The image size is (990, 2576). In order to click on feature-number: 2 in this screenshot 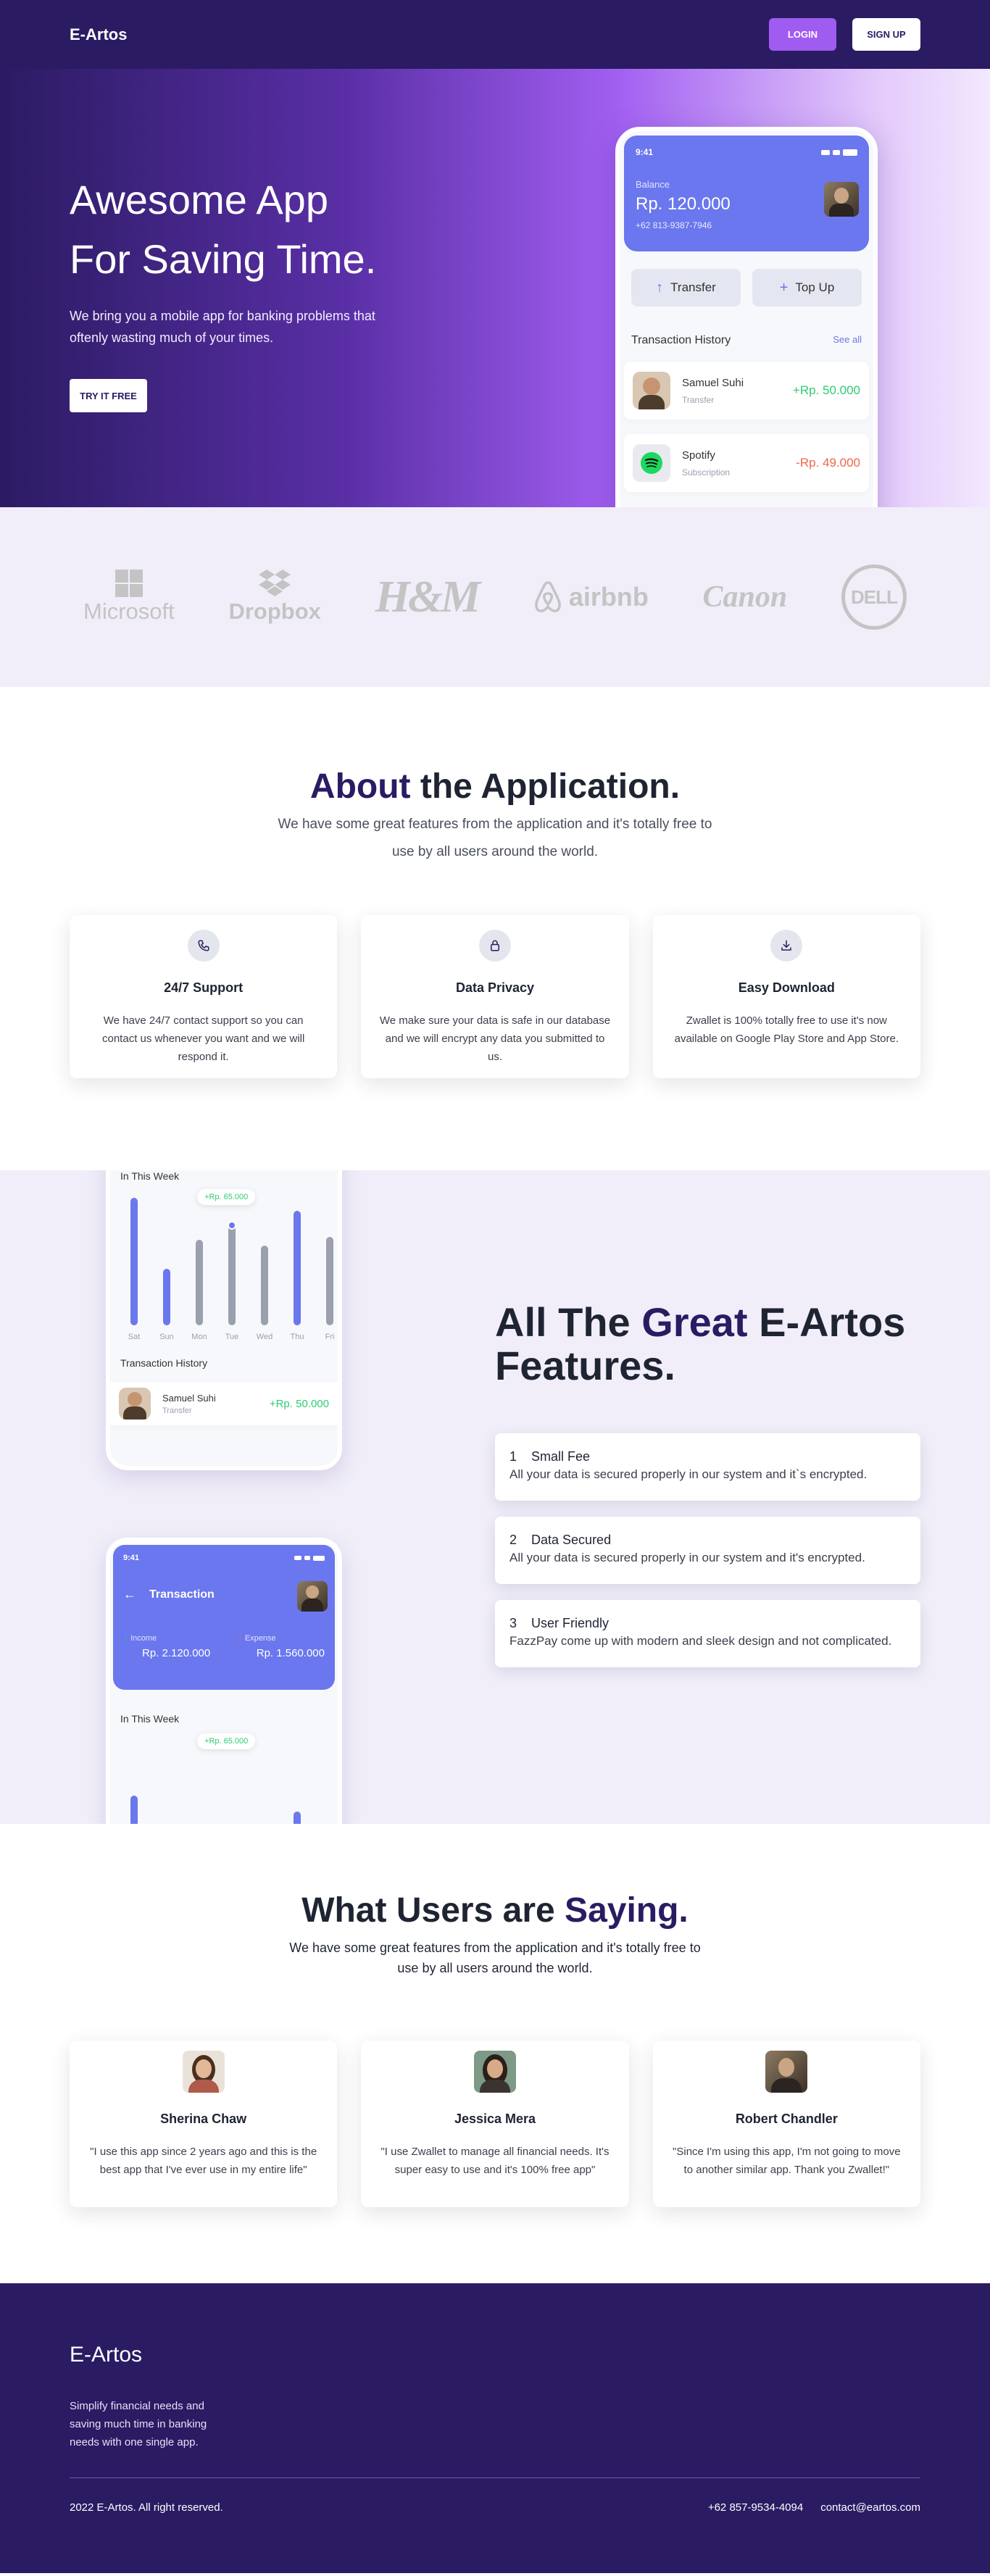, I will do `click(513, 1540)`.